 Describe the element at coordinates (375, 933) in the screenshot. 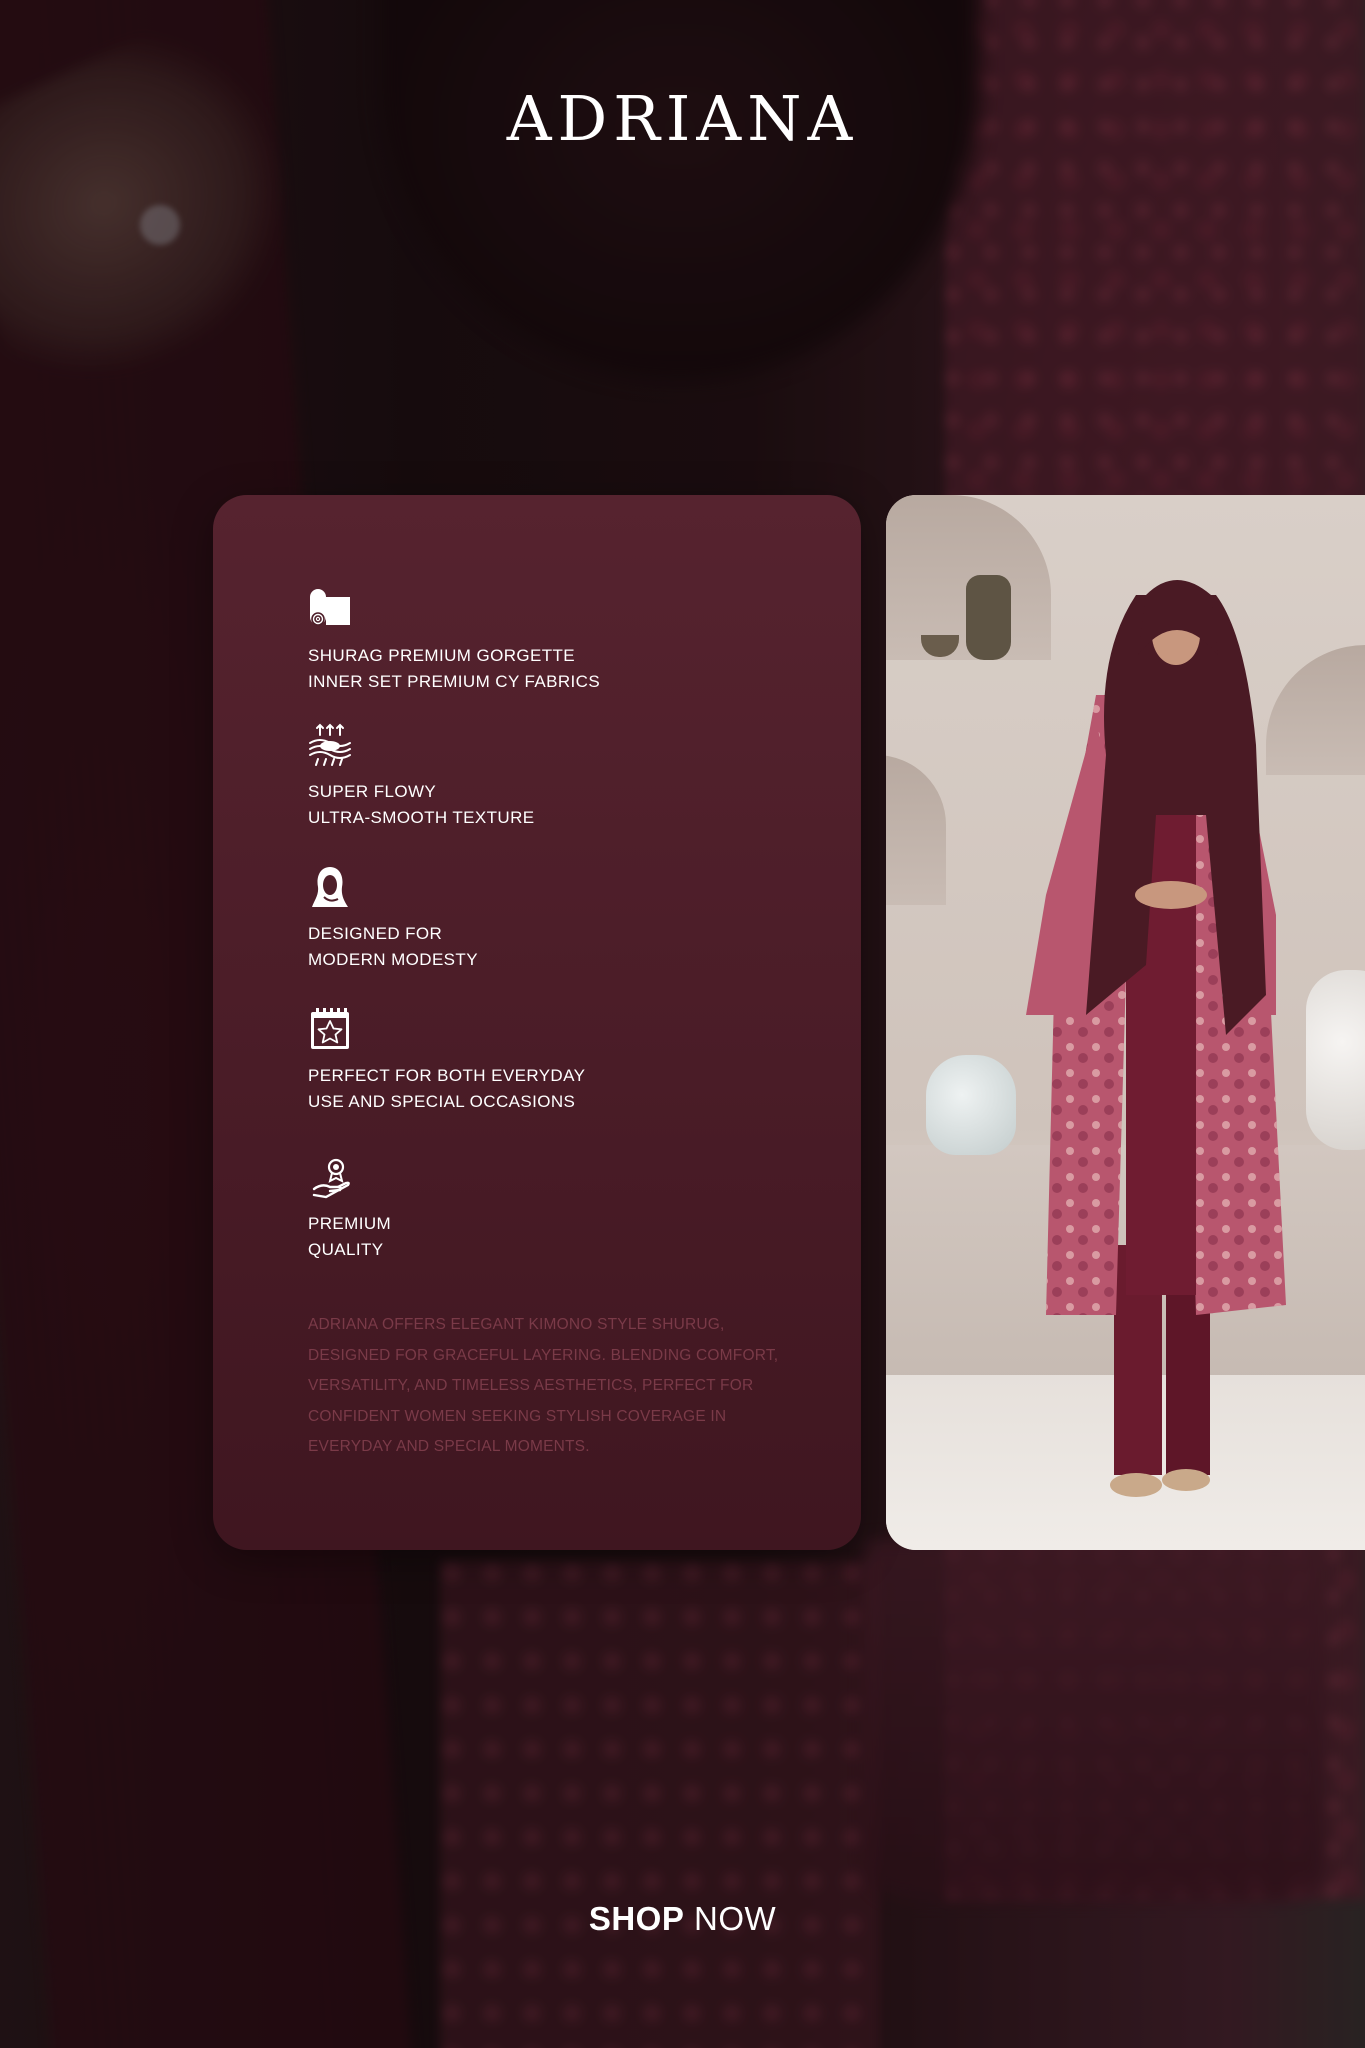

I see `feature-modesty-line-1: DESIGNED FOR` at that location.